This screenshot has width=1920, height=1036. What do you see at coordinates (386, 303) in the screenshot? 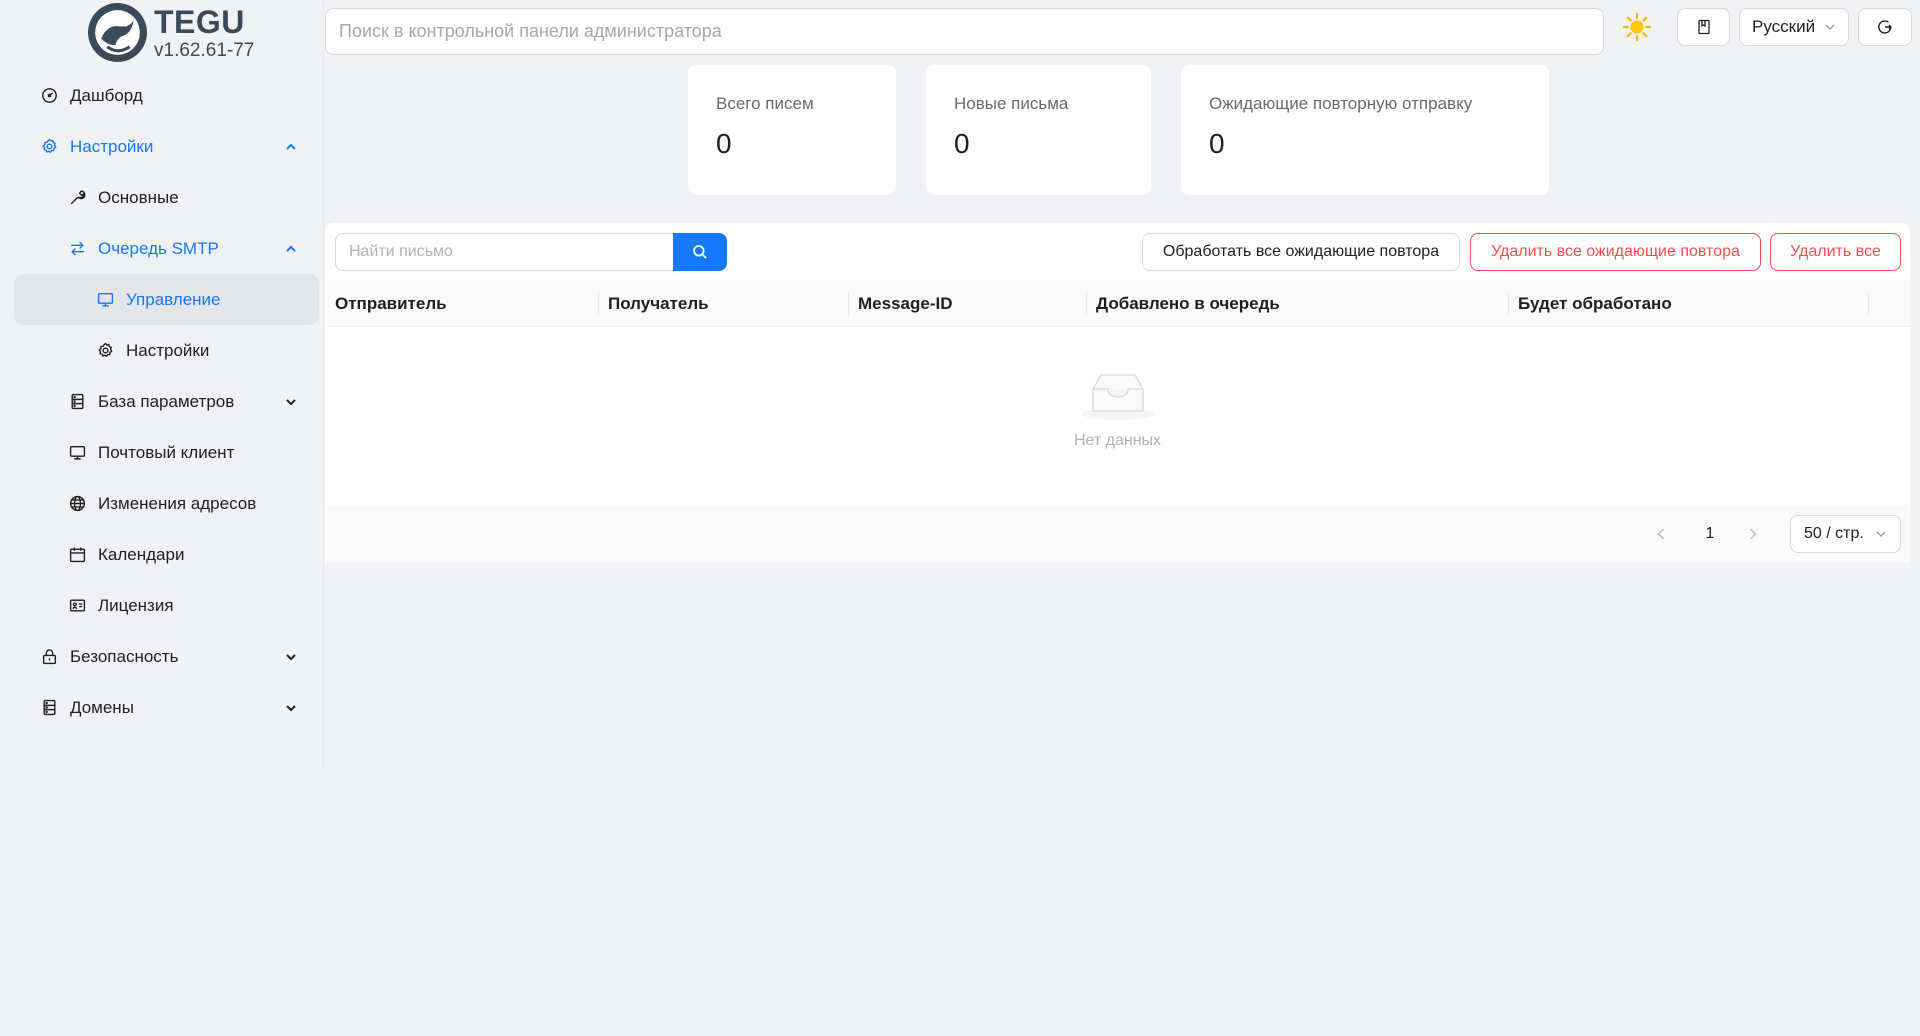
I see `column-header-sender: Отправитель` at bounding box center [386, 303].